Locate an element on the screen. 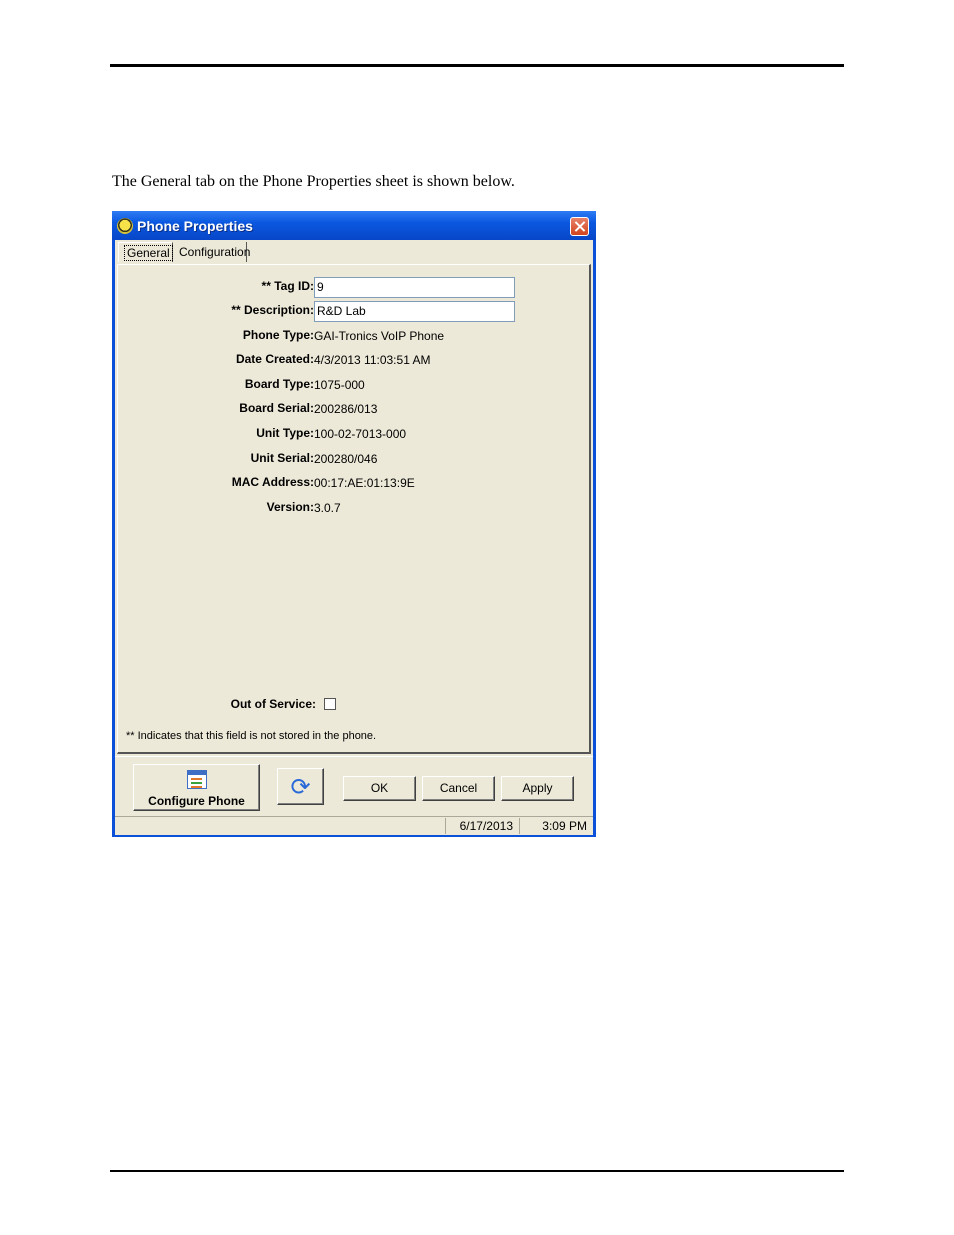 This screenshot has height=1235, width=954. tab-configuration: Configuration is located at coordinates (212, 252).